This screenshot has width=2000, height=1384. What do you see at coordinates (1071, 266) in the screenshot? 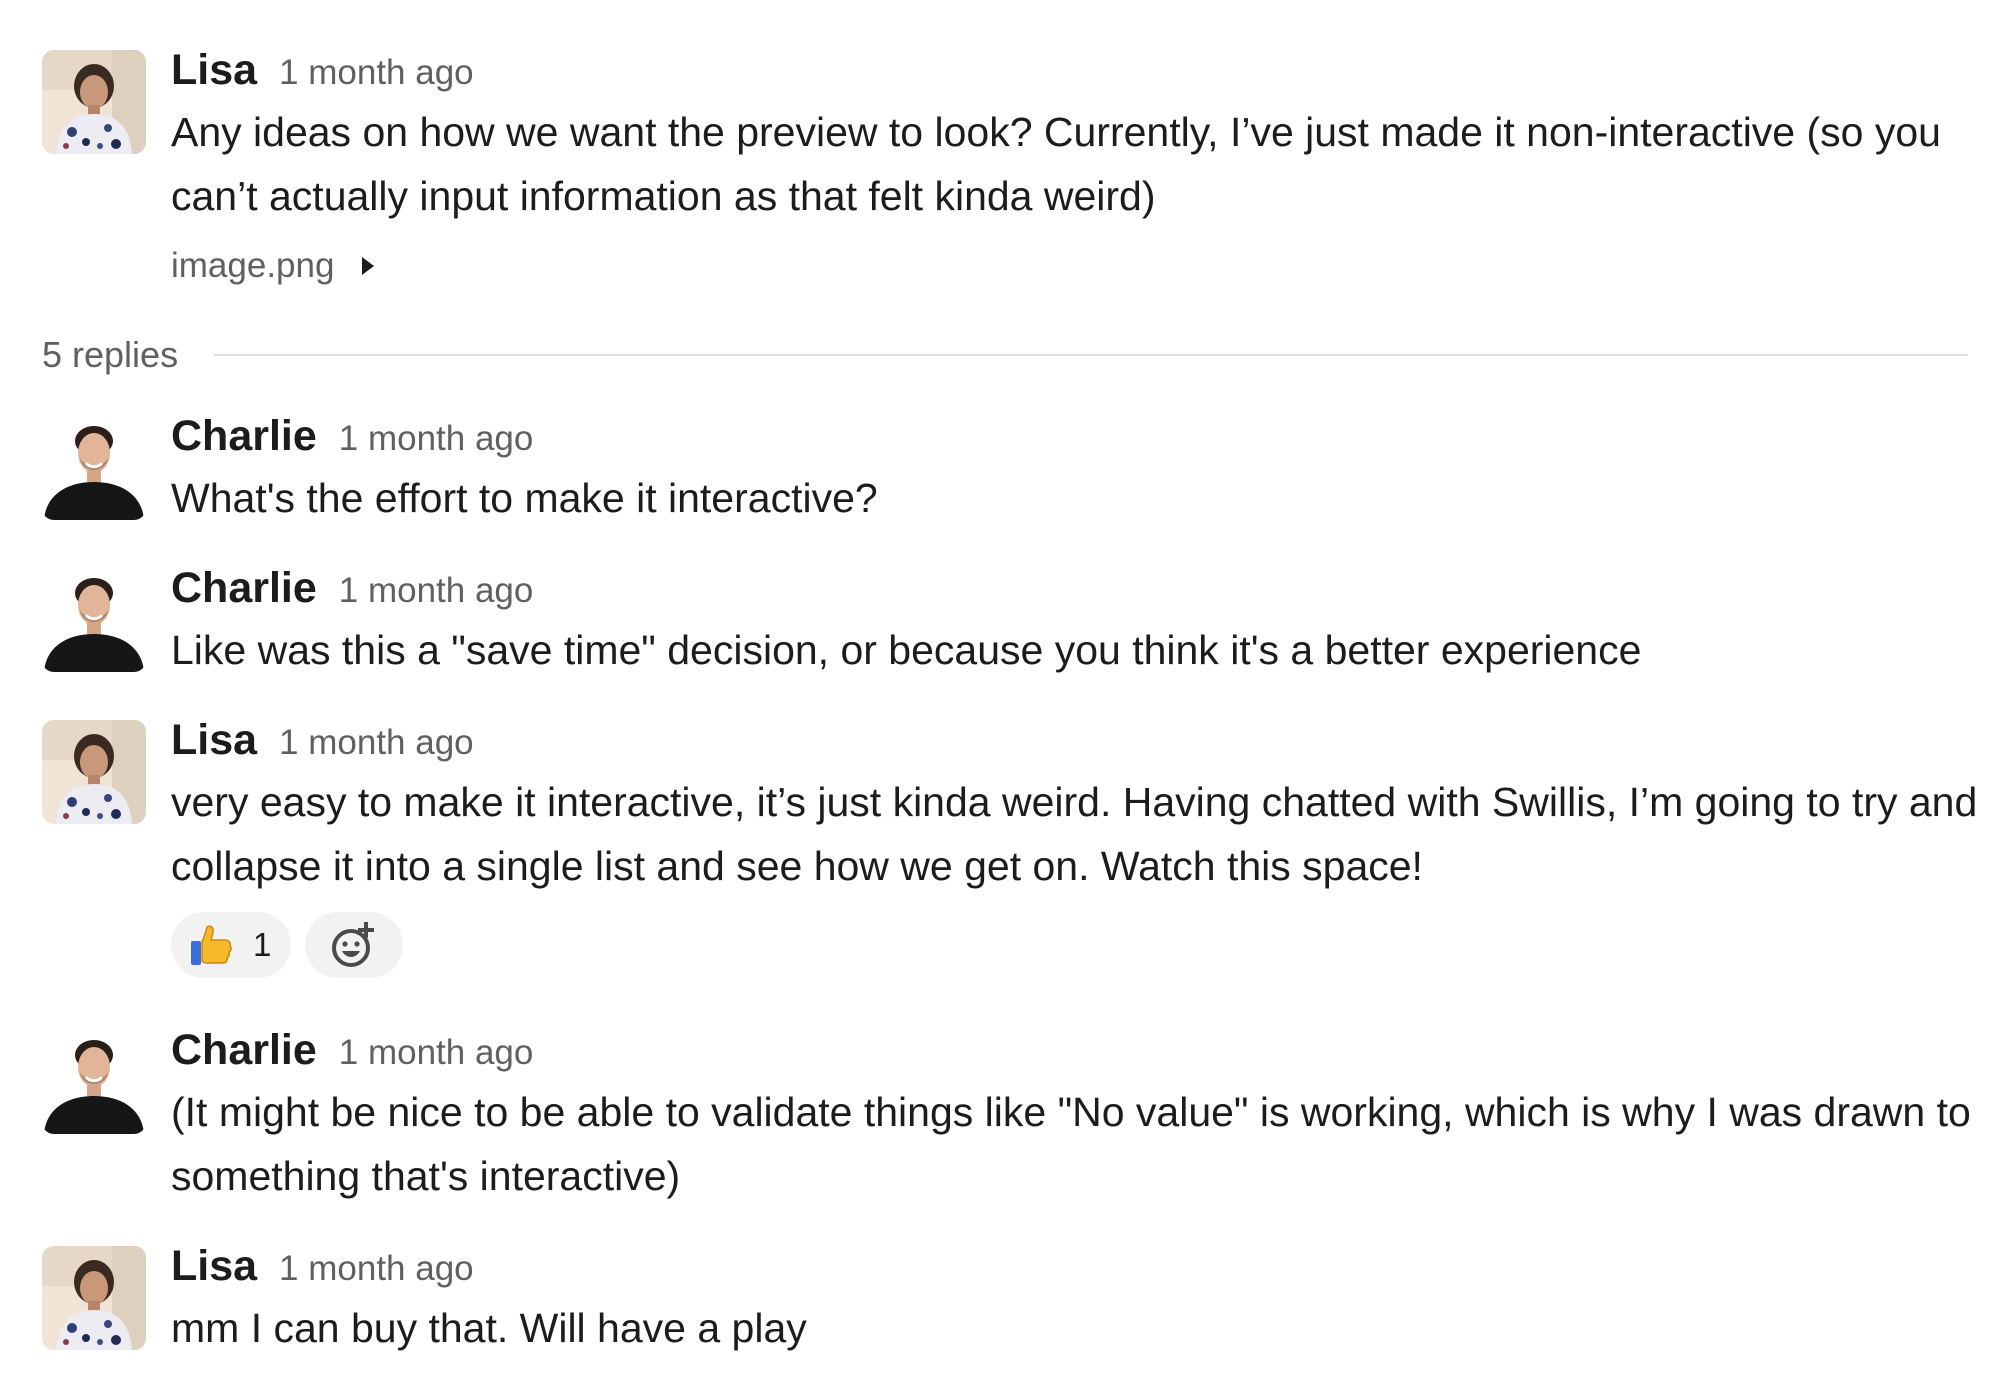
I see `attachment-toggle: image.png` at bounding box center [1071, 266].